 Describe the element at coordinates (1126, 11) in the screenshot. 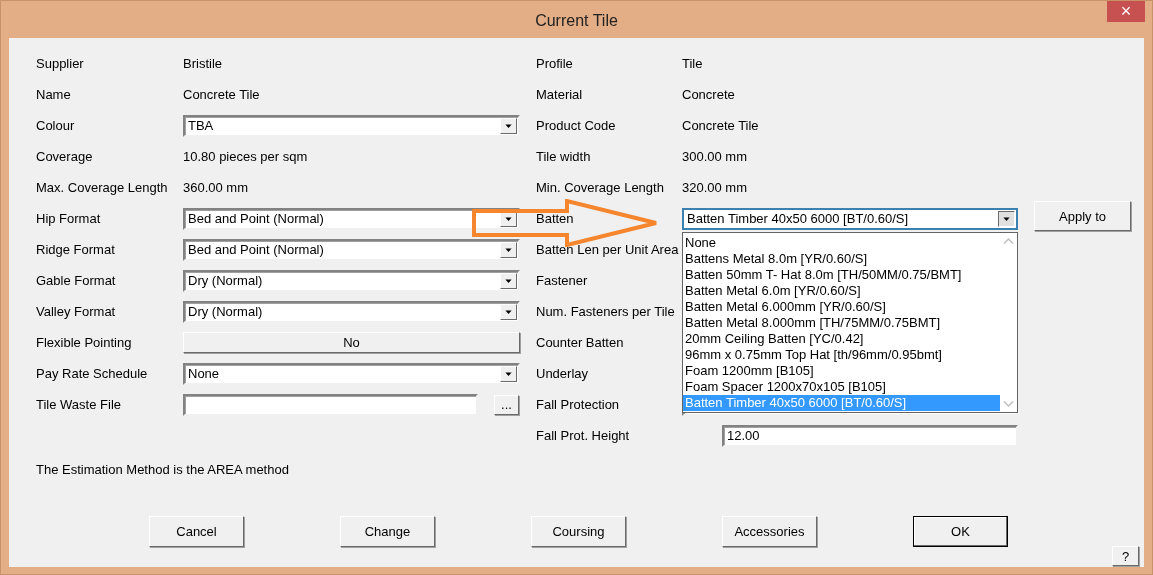

I see `close-button: ×` at that location.